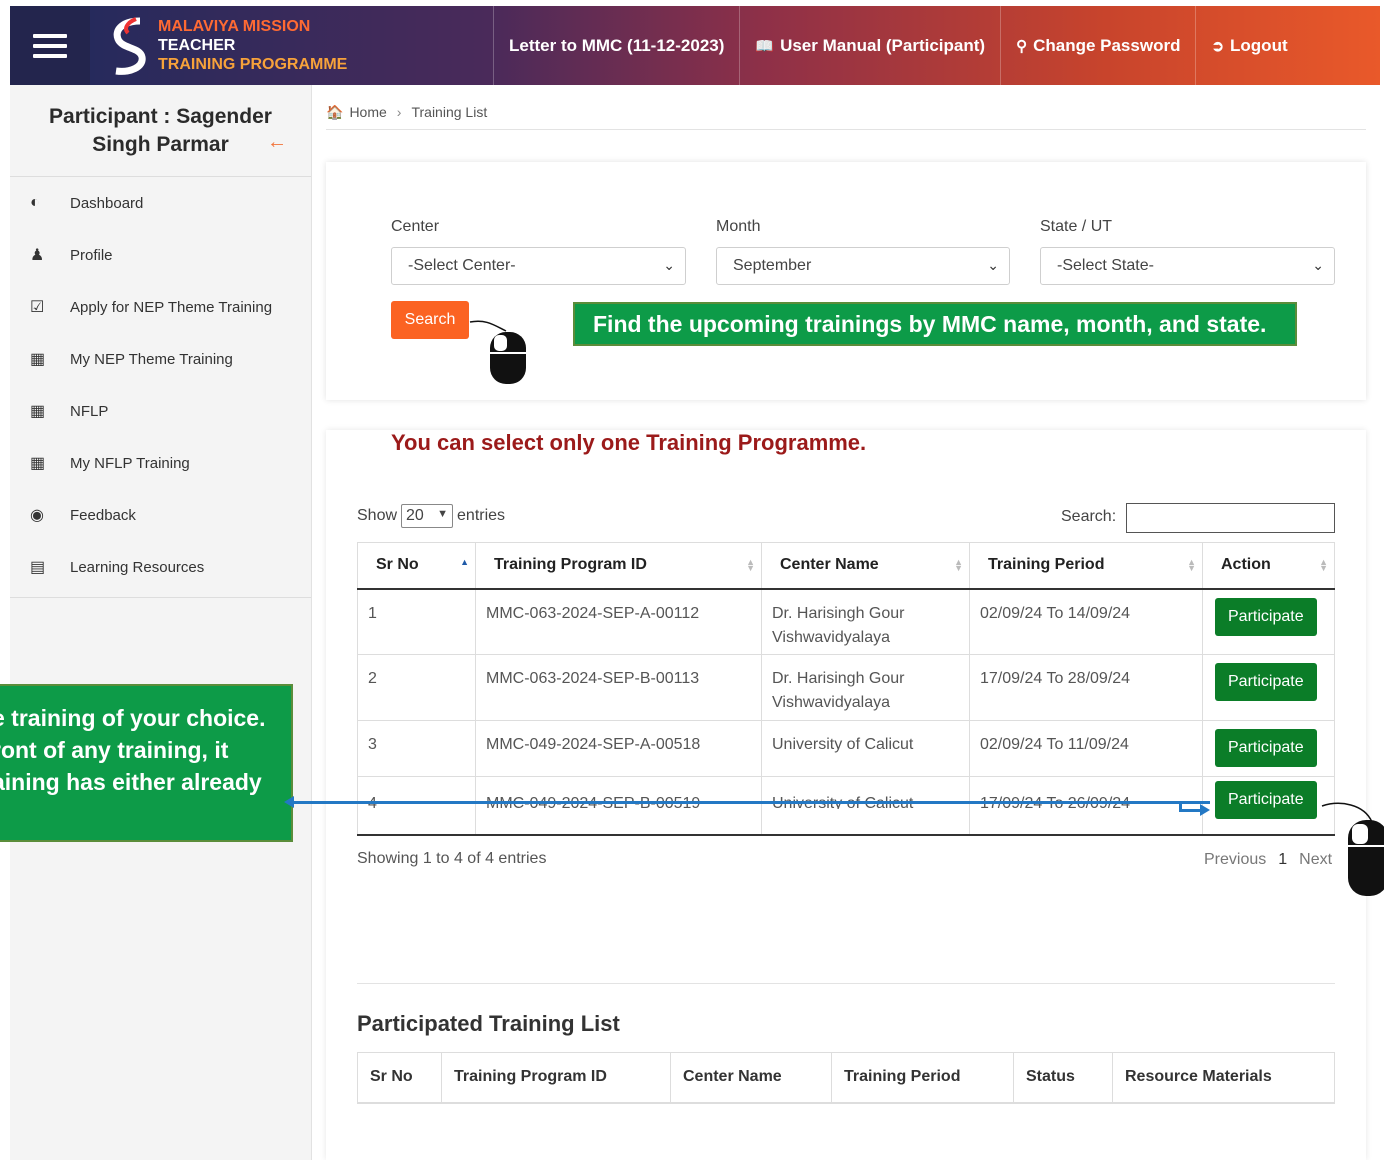 Image resolution: width=1384 pixels, height=1160 pixels. What do you see at coordinates (377, 515) in the screenshot?
I see `show-label: Show` at bounding box center [377, 515].